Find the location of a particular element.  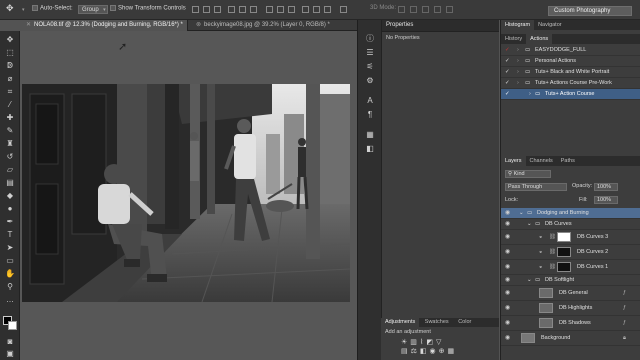

distribute-right-icon is located at coordinates (327, 9).